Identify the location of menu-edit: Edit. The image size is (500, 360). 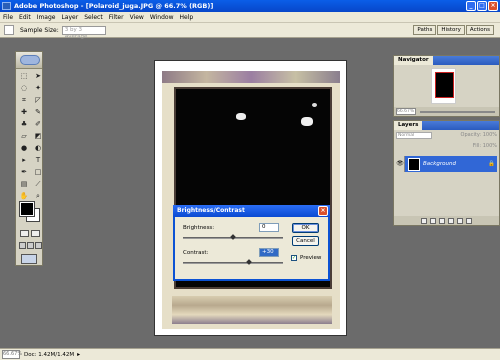
(25, 17).